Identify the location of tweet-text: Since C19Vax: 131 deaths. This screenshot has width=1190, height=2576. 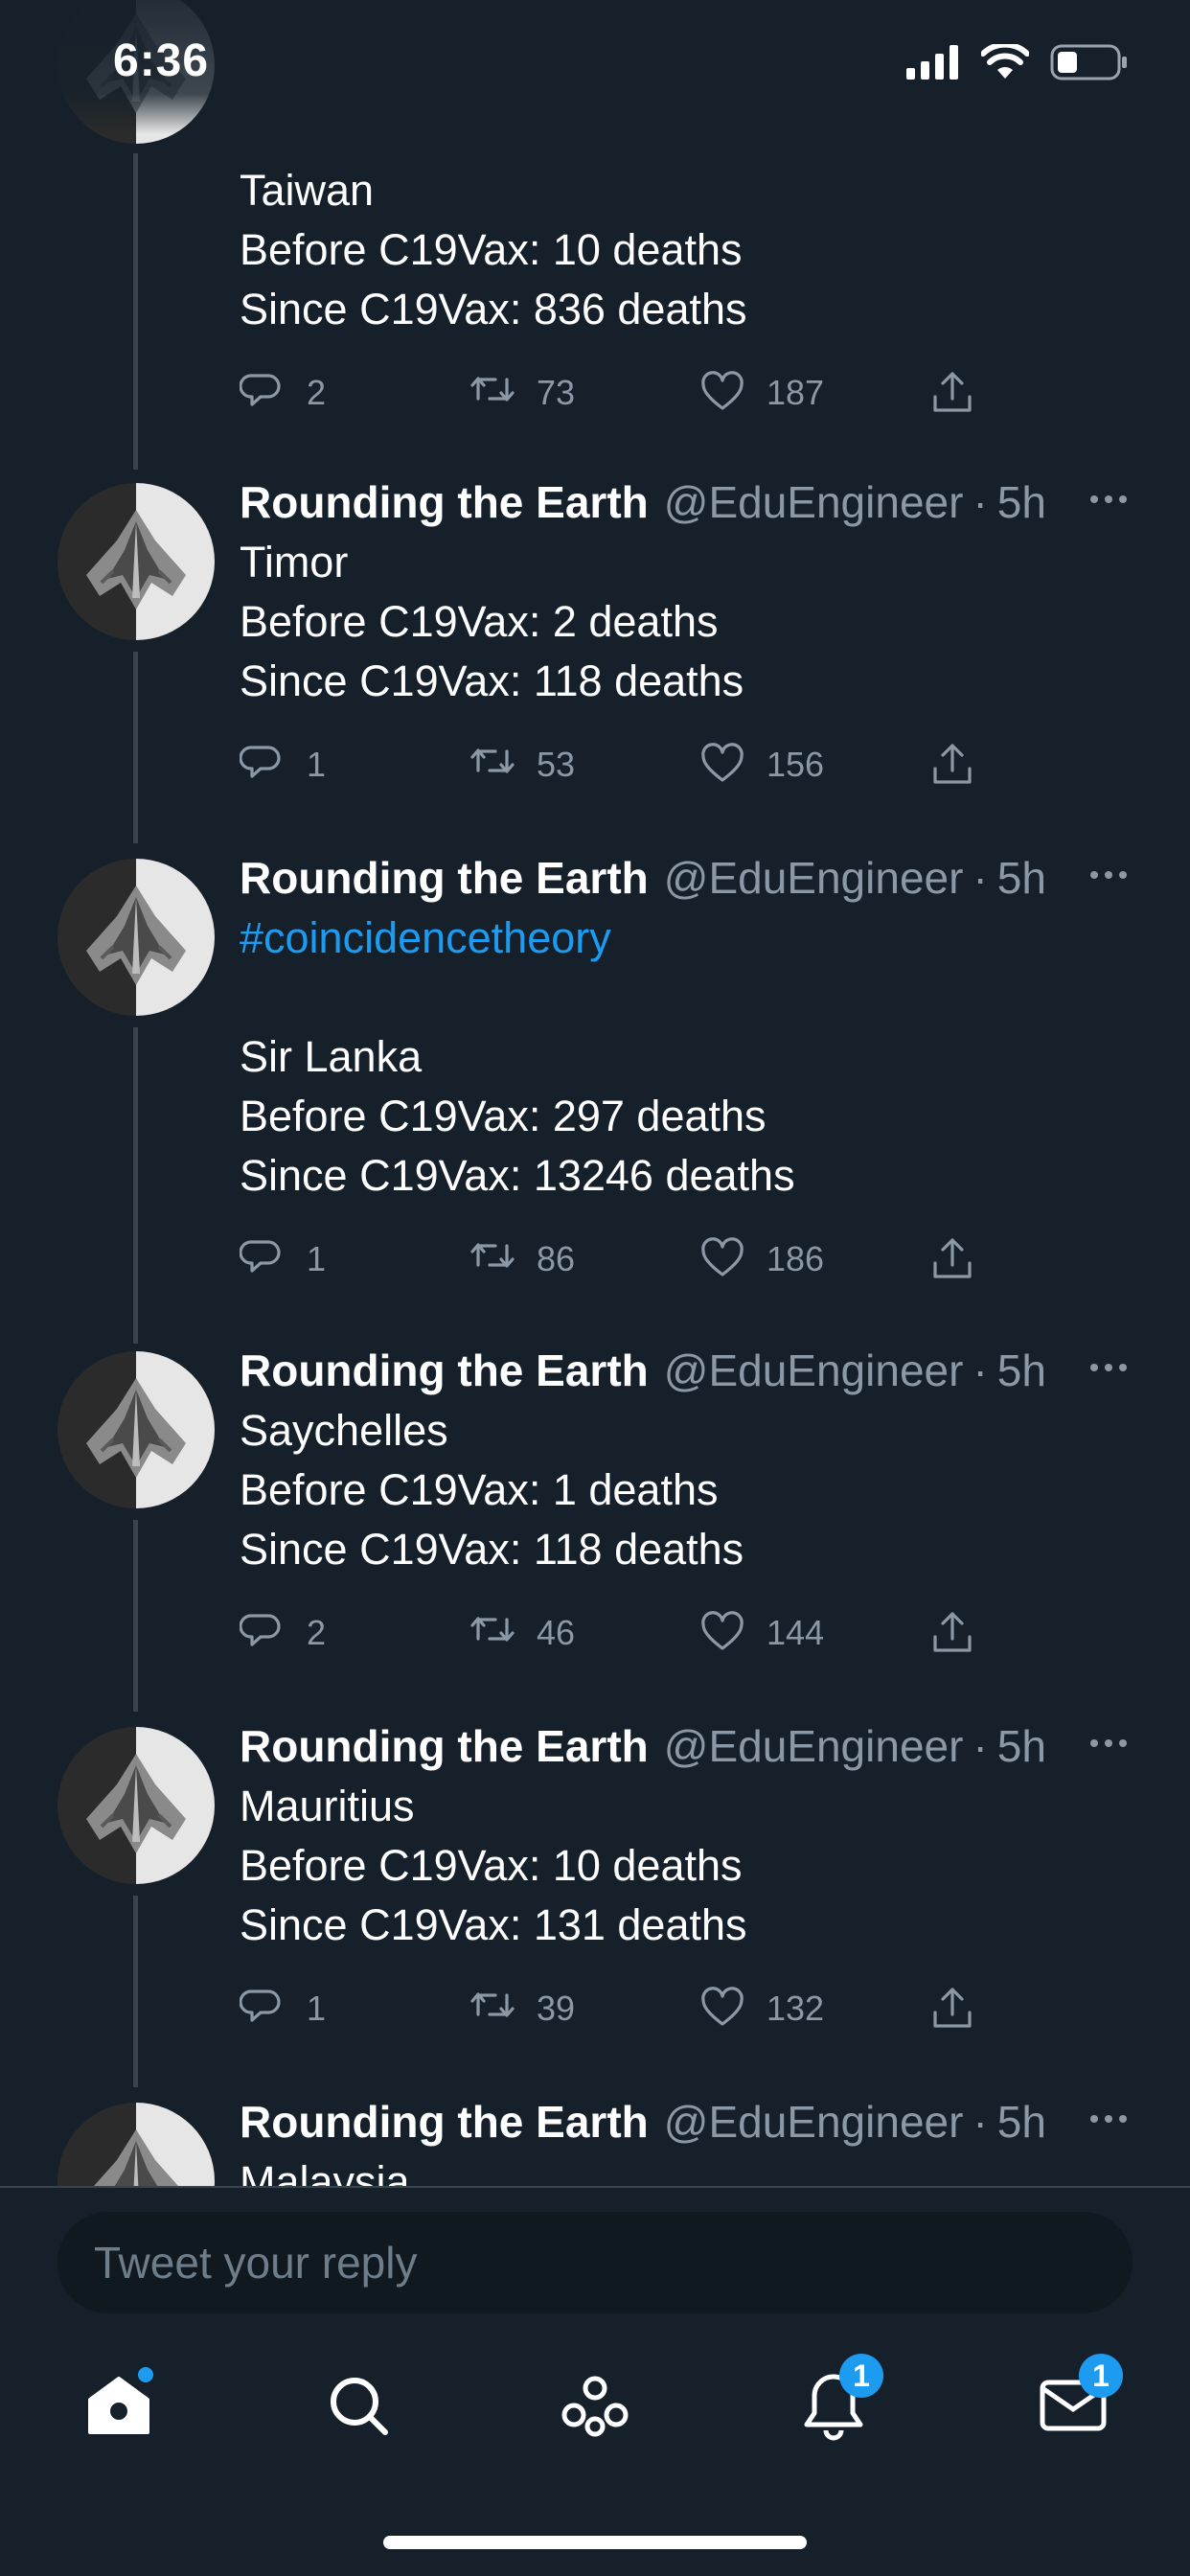
(494, 1924).